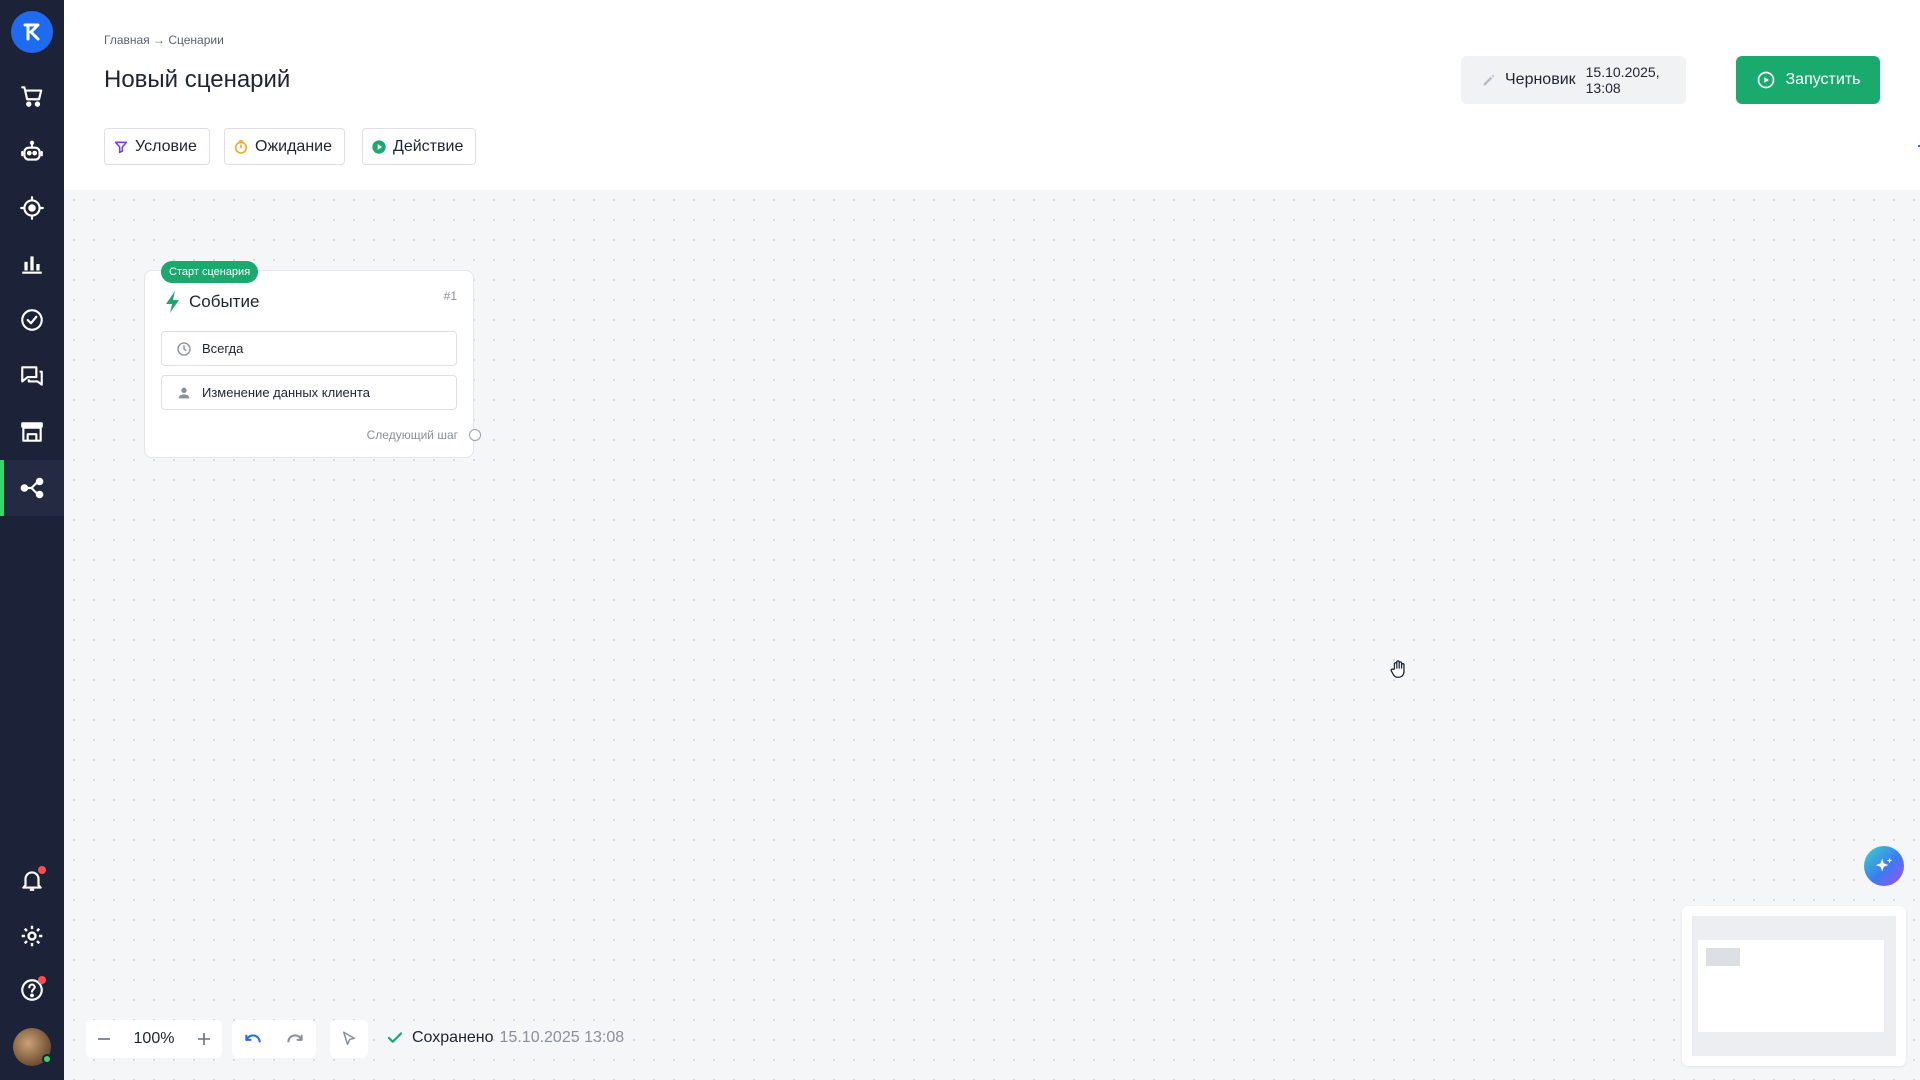 The height and width of the screenshot is (1080, 1920). I want to click on chat-icon, so click(32, 376).